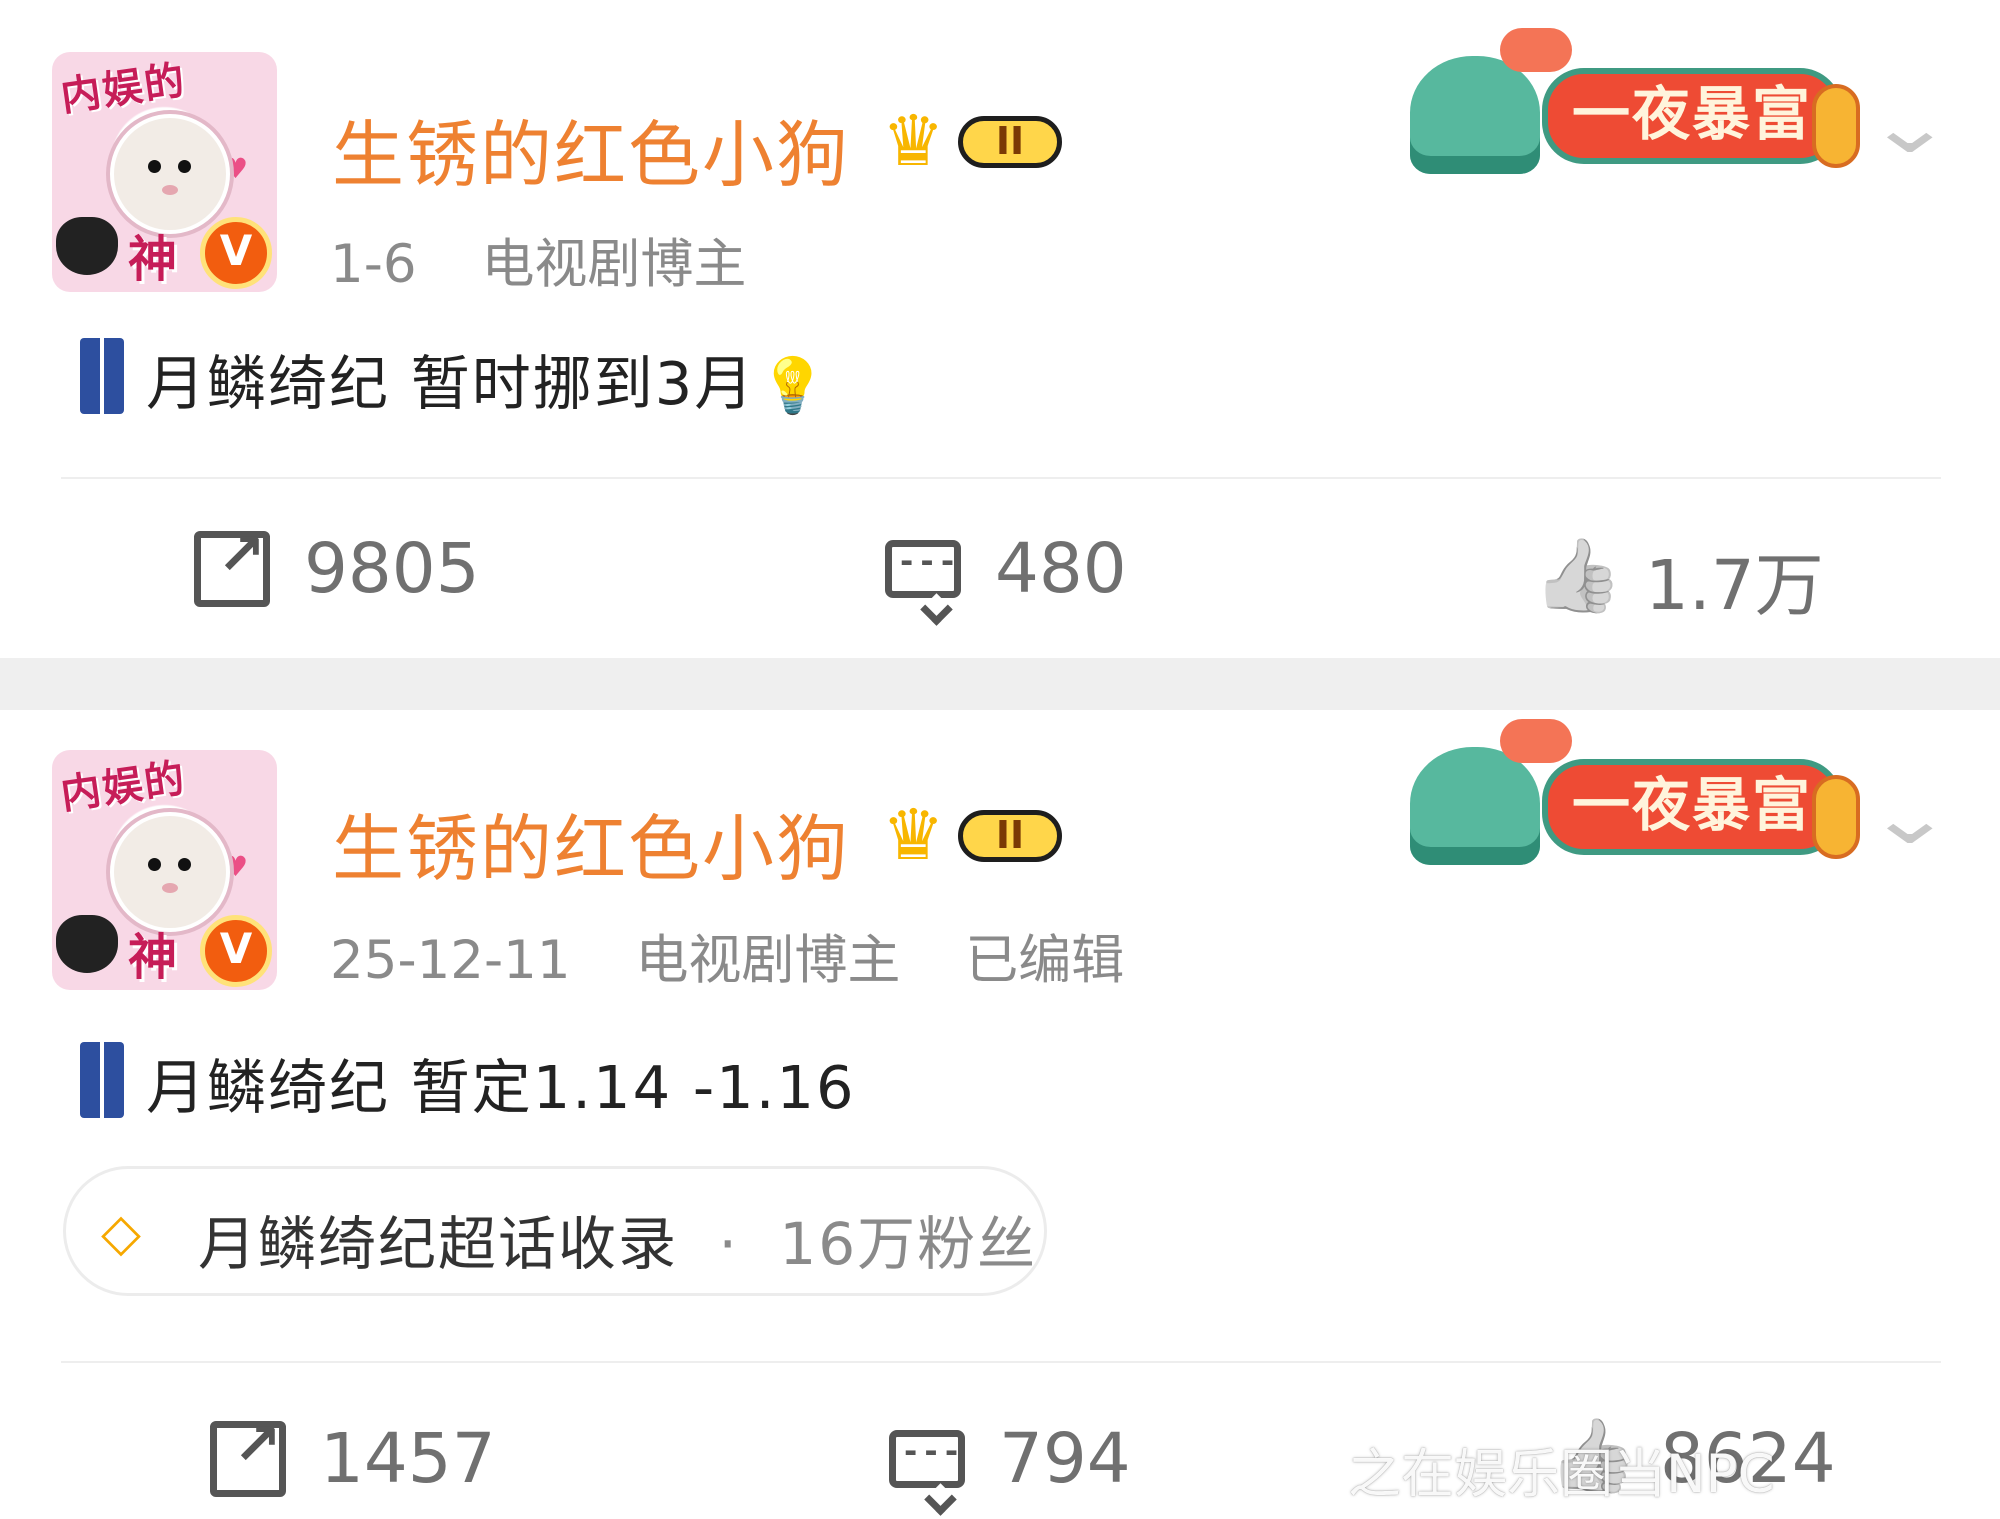 The image size is (2000, 1519). Describe the element at coordinates (501, 1087) in the screenshot. I see `post-text: 月鳞绮纪 暂定1.14 -1.16` at that location.